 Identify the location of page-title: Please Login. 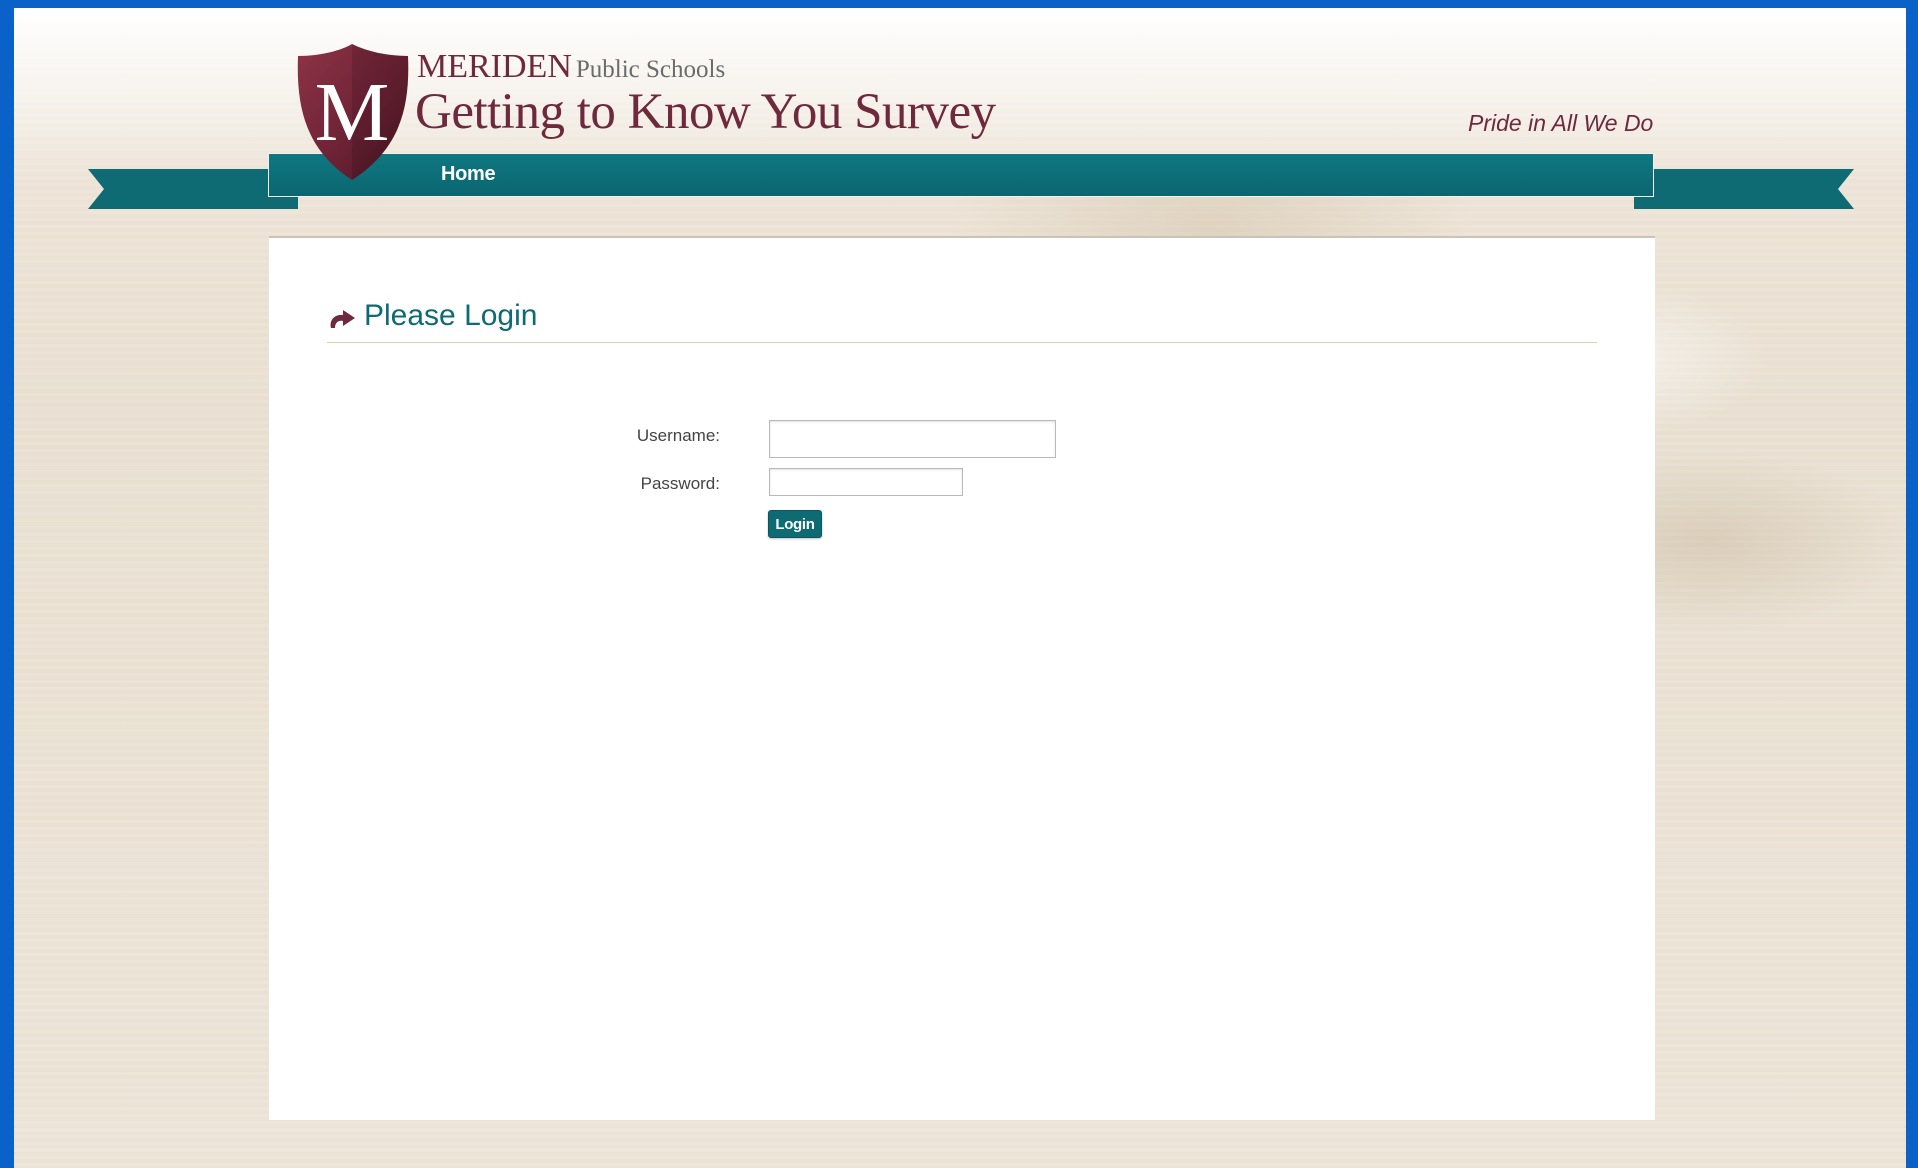
(451, 315).